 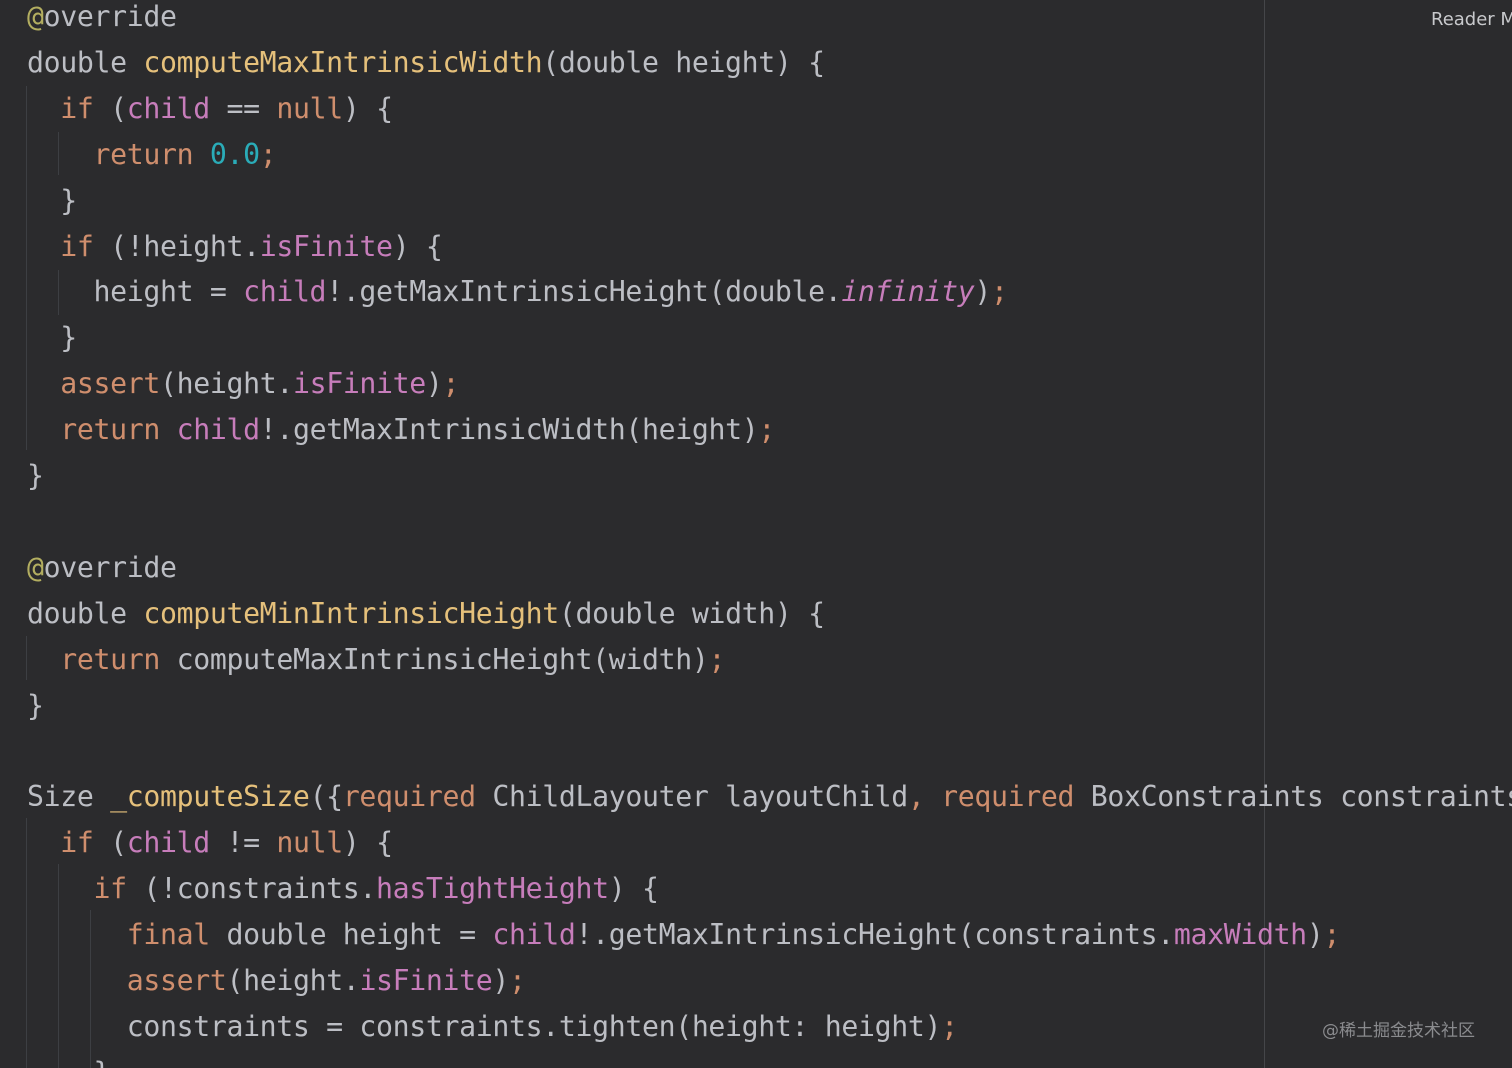 I want to click on code-token: !.getMaxIntrinsicWidth(height), so click(x=509, y=430).